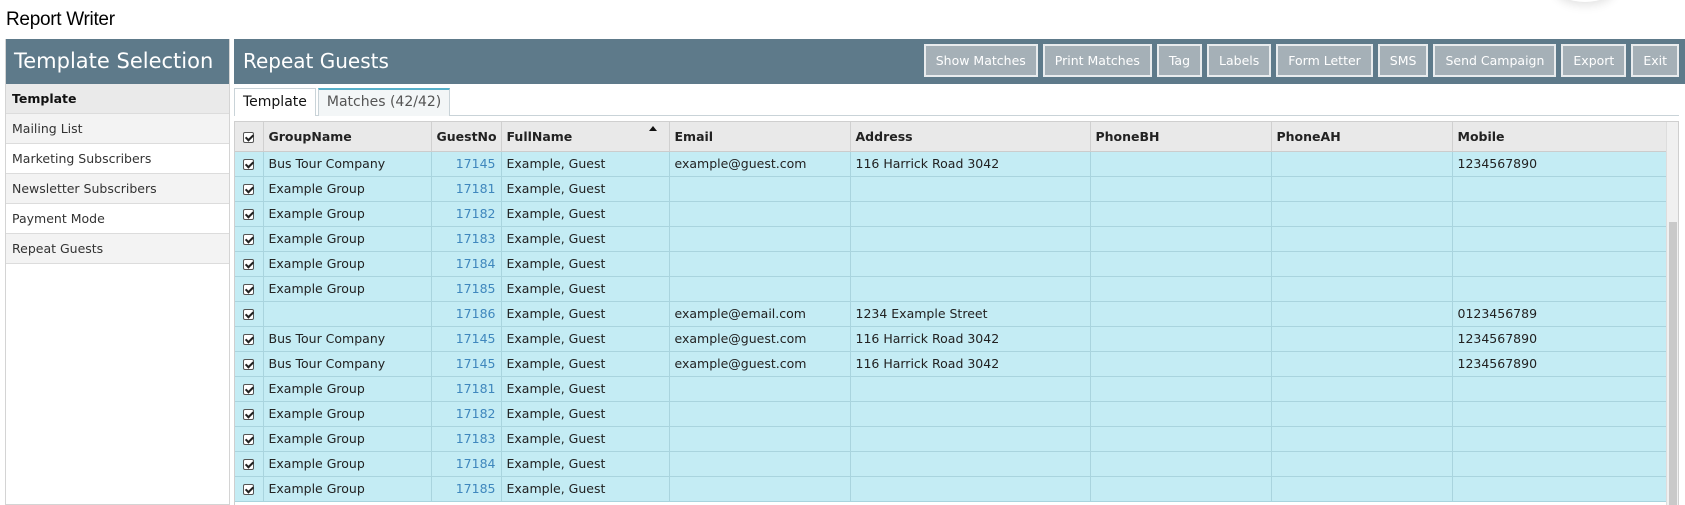 This screenshot has height=505, width=1685. What do you see at coordinates (117, 159) in the screenshot?
I see `sidebar-item-marketing-subscribers: Marketing Subscribers` at bounding box center [117, 159].